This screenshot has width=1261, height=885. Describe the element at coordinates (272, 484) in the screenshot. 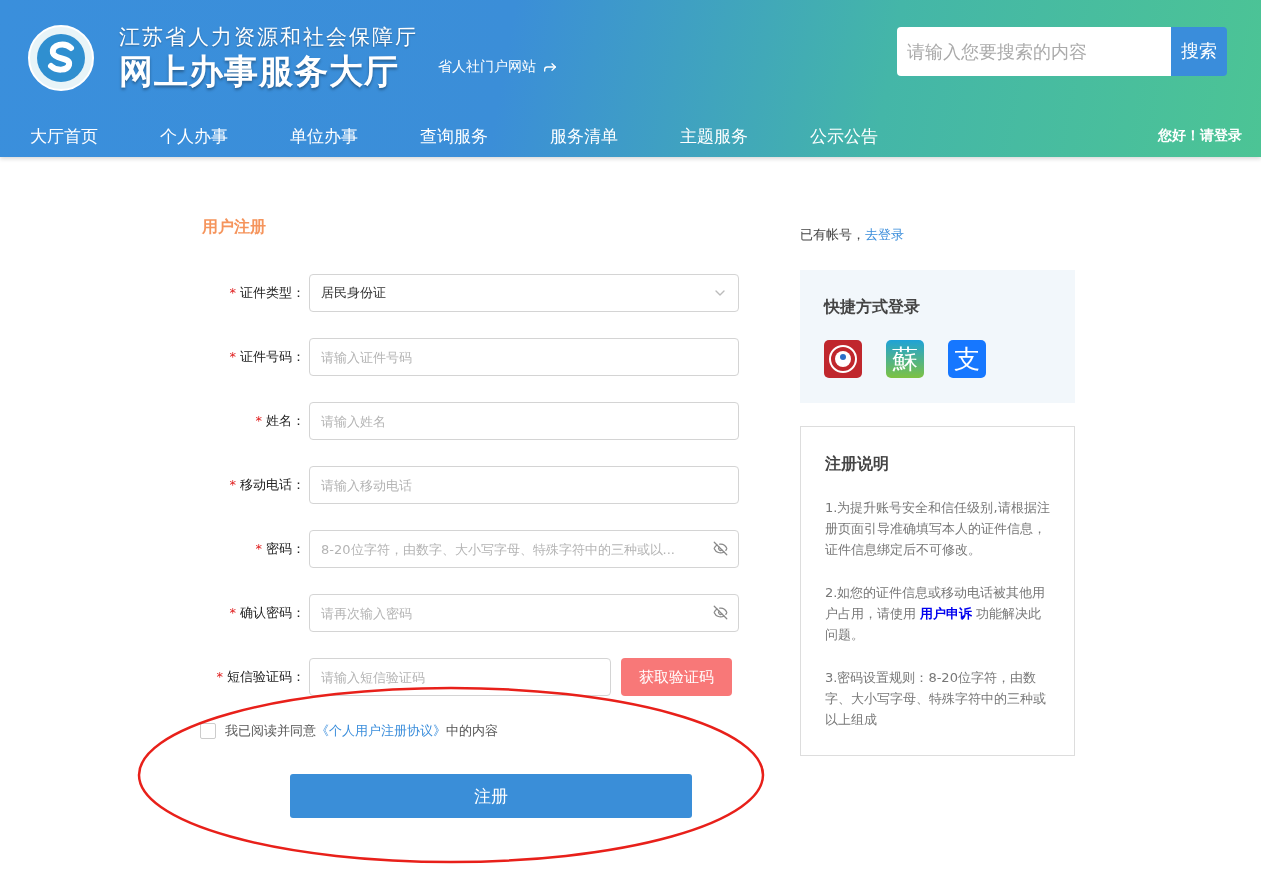

I see `field-label: 移动电话：` at that location.